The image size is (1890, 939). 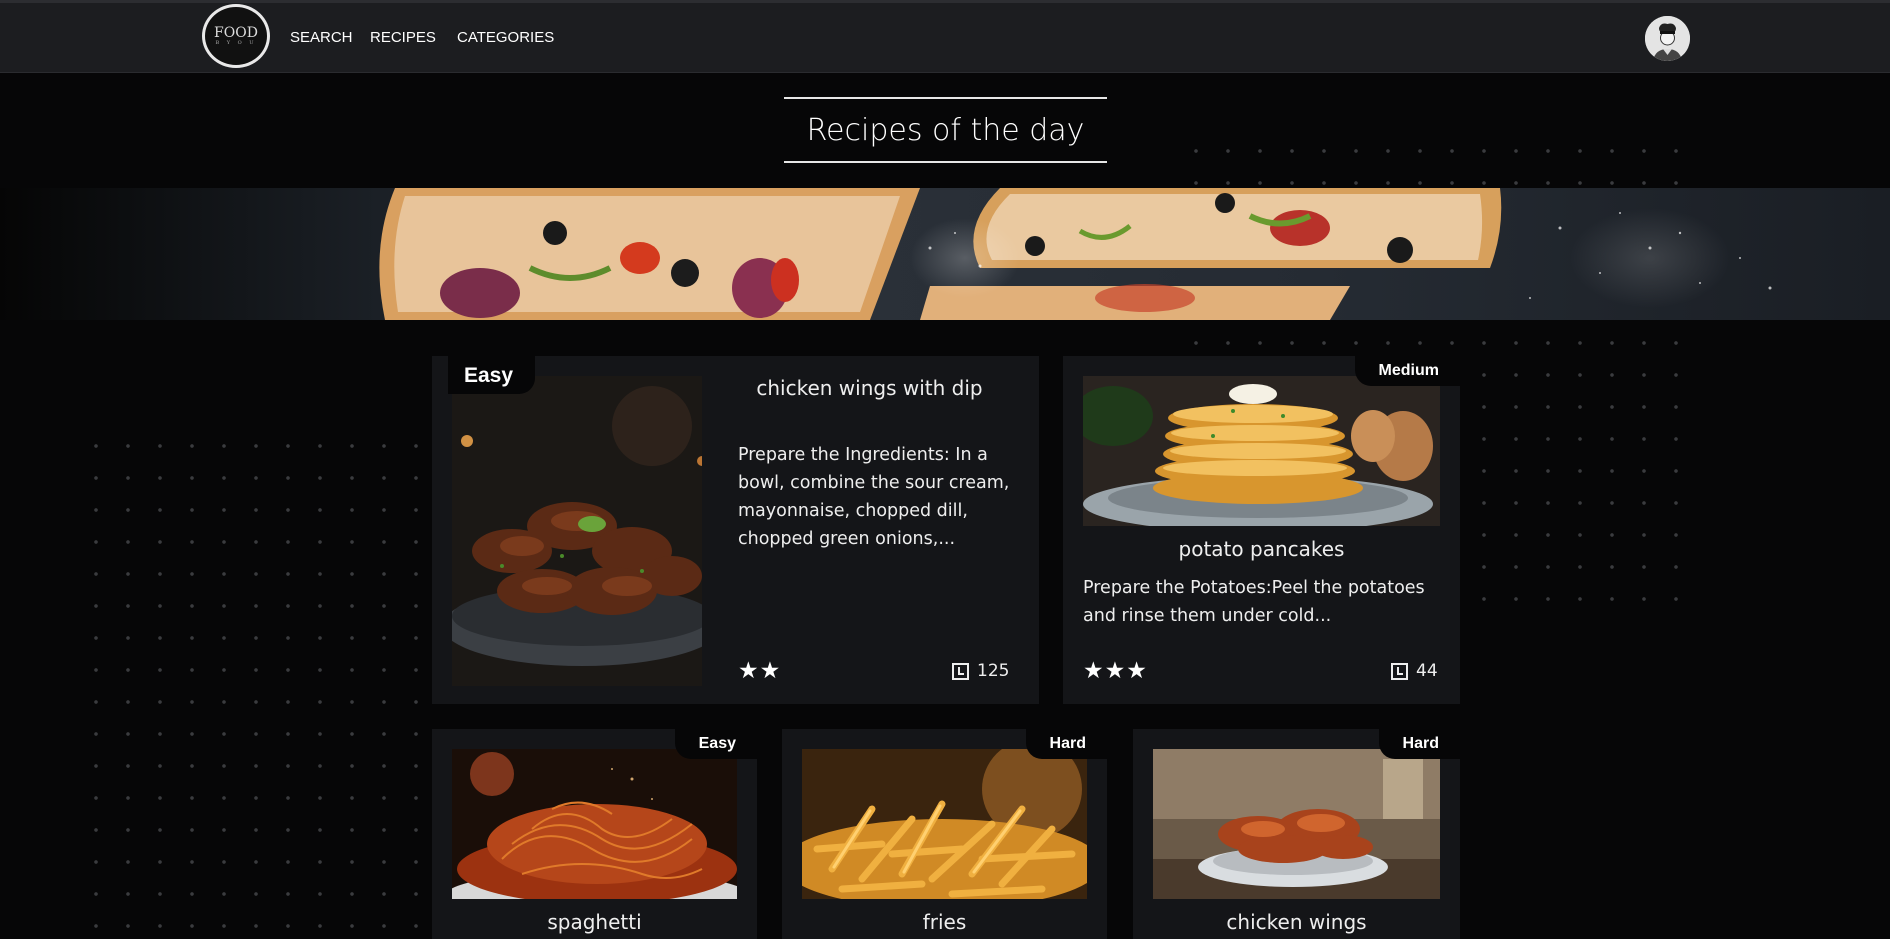 What do you see at coordinates (236, 43) in the screenshot?
I see `logo-subtext: B Y O U` at bounding box center [236, 43].